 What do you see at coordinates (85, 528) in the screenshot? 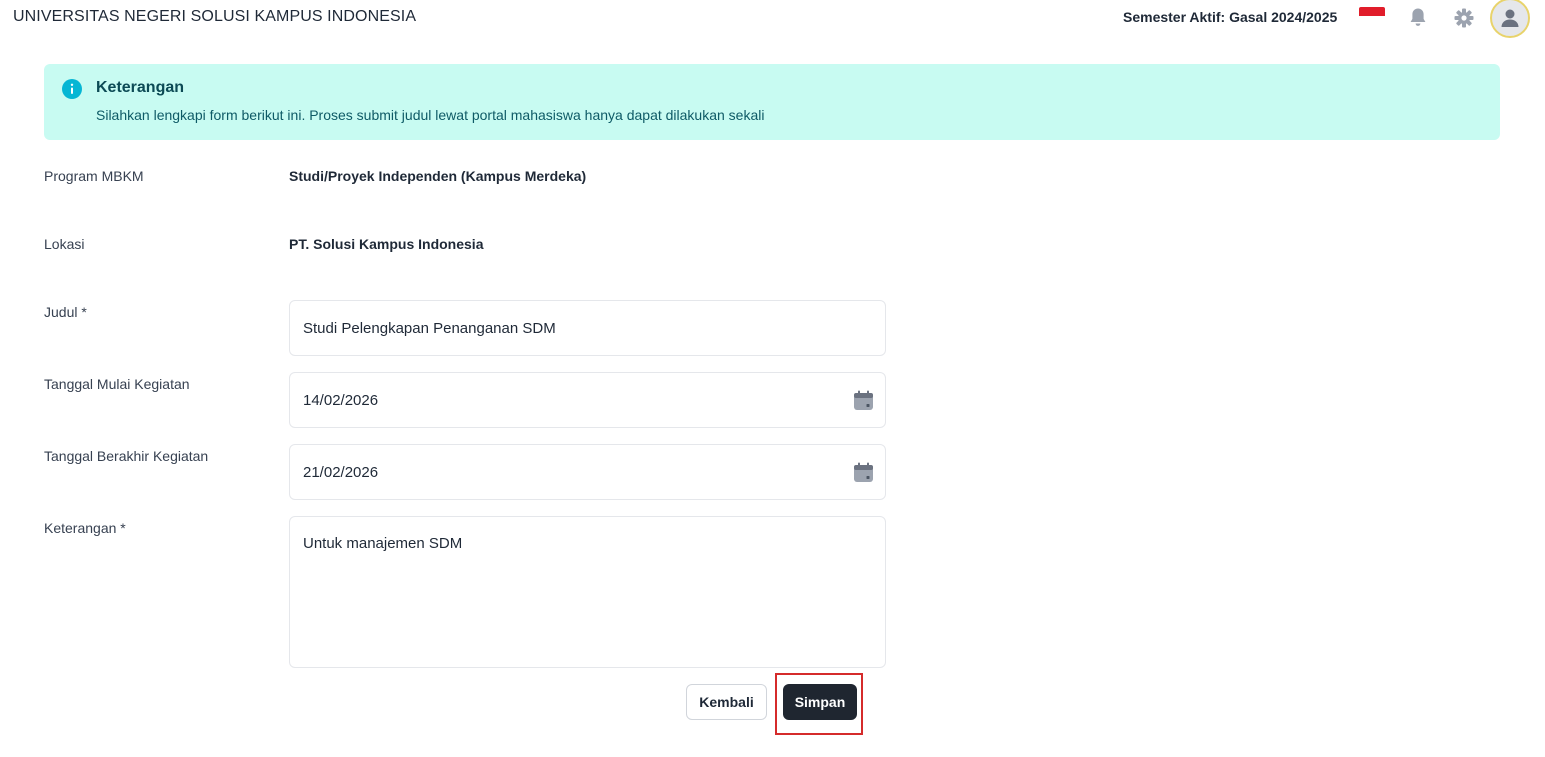
I see `keterangan-label: Keterangan *` at bounding box center [85, 528].